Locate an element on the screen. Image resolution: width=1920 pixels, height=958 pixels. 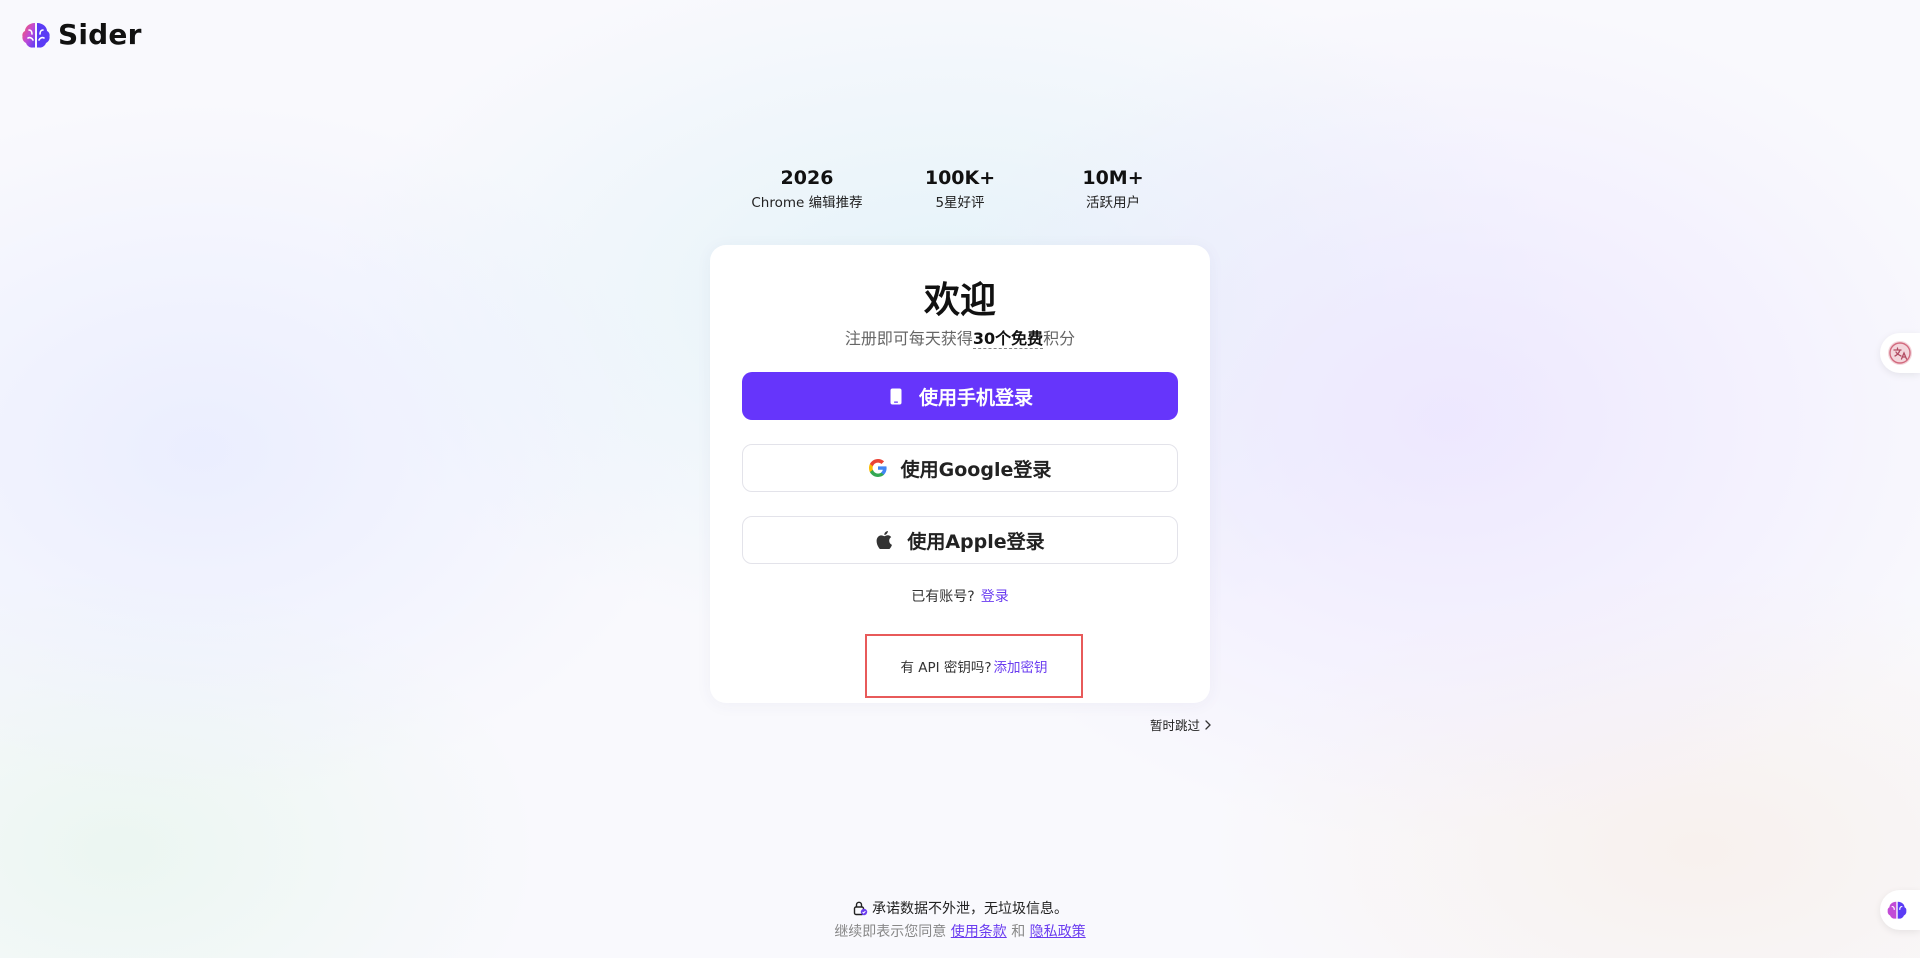
agreement-and: 和 is located at coordinates (1018, 932).